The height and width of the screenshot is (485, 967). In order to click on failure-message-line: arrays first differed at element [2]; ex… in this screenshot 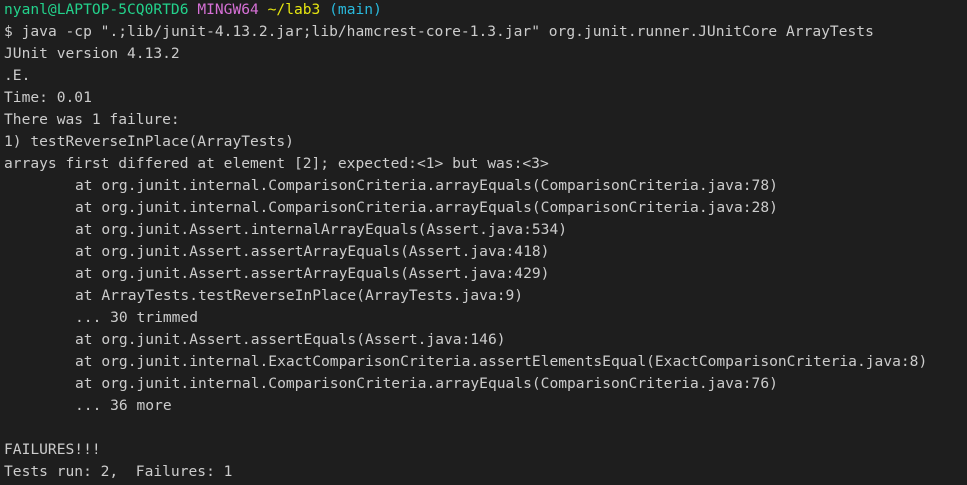, I will do `click(276, 163)`.